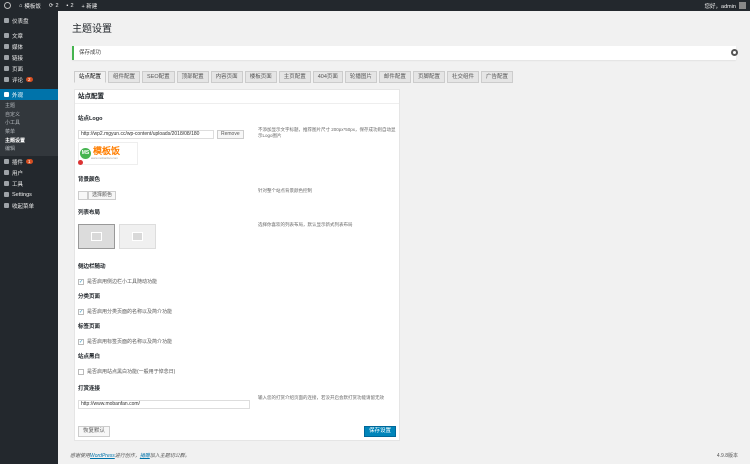  Describe the element at coordinates (145, 456) in the screenshot. I see `donate-link: 捐赠` at that location.